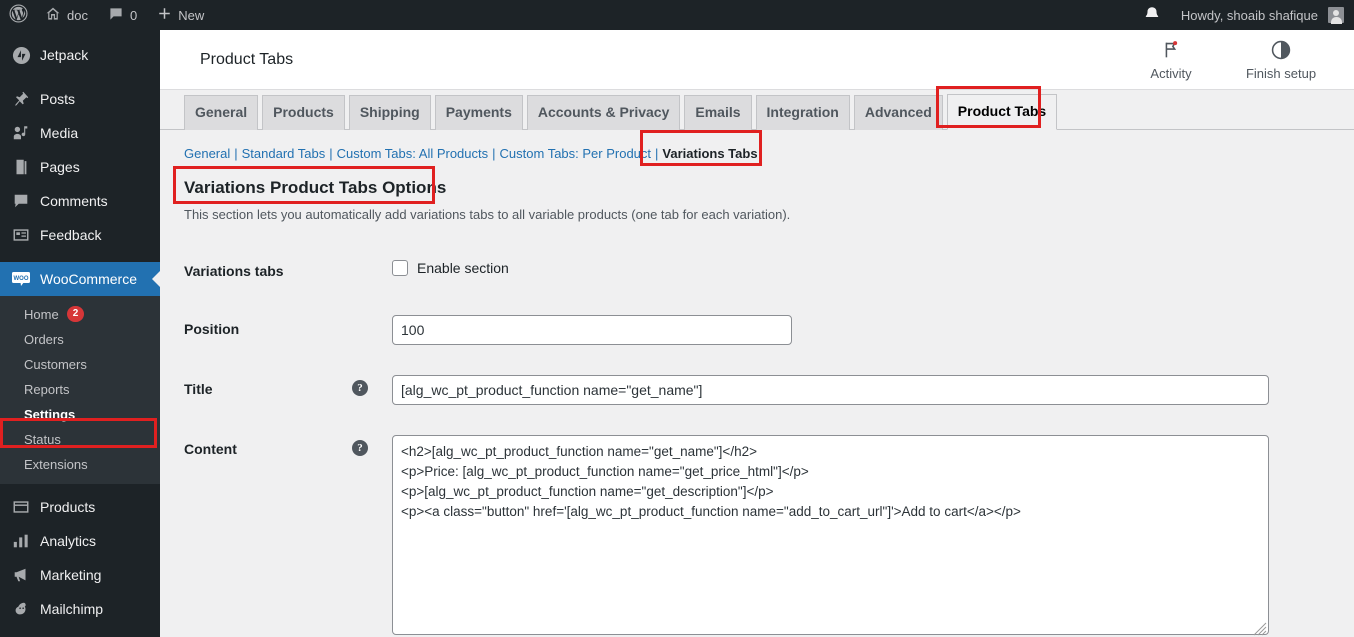 The image size is (1354, 637). Describe the element at coordinates (53, 15) in the screenshot. I see `home-icon` at that location.